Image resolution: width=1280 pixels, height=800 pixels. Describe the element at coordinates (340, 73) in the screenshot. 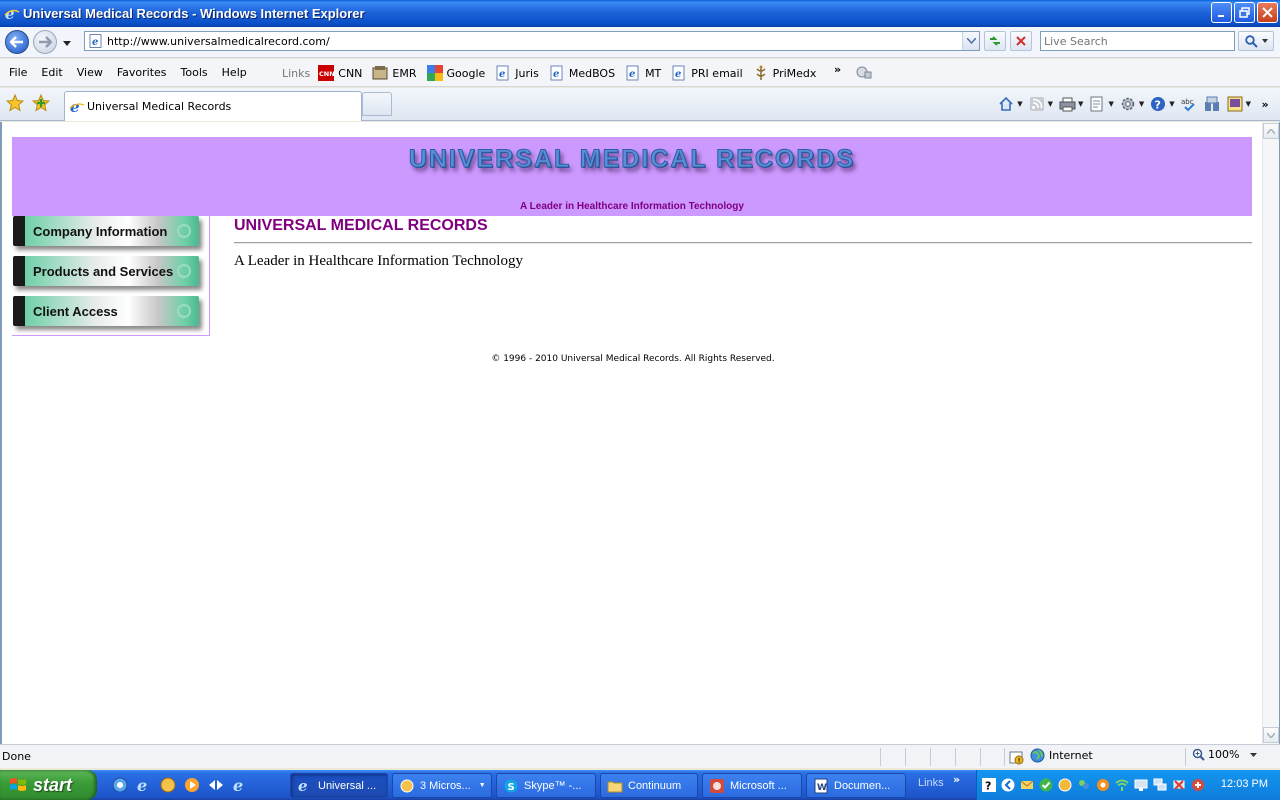

I see `link-cnn: CNN CNN` at that location.